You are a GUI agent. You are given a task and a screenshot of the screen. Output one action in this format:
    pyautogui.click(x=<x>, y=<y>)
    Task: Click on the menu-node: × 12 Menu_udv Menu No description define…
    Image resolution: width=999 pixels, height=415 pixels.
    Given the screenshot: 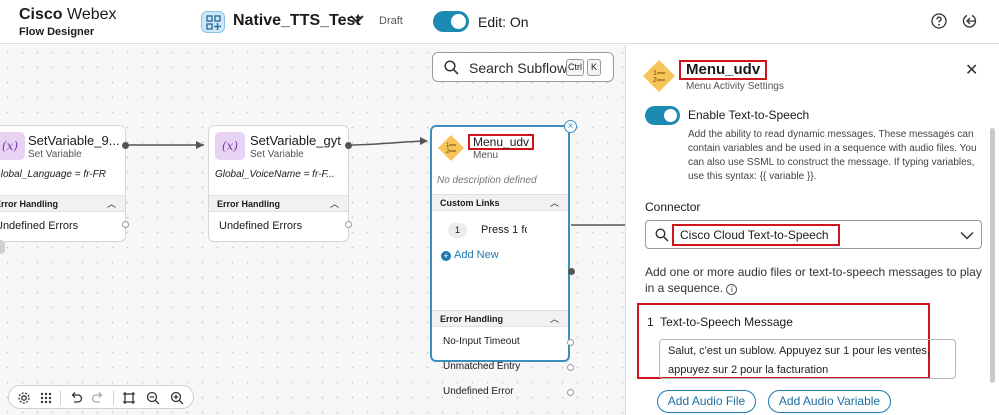 What is the action you would take?
    pyautogui.click(x=503, y=258)
    